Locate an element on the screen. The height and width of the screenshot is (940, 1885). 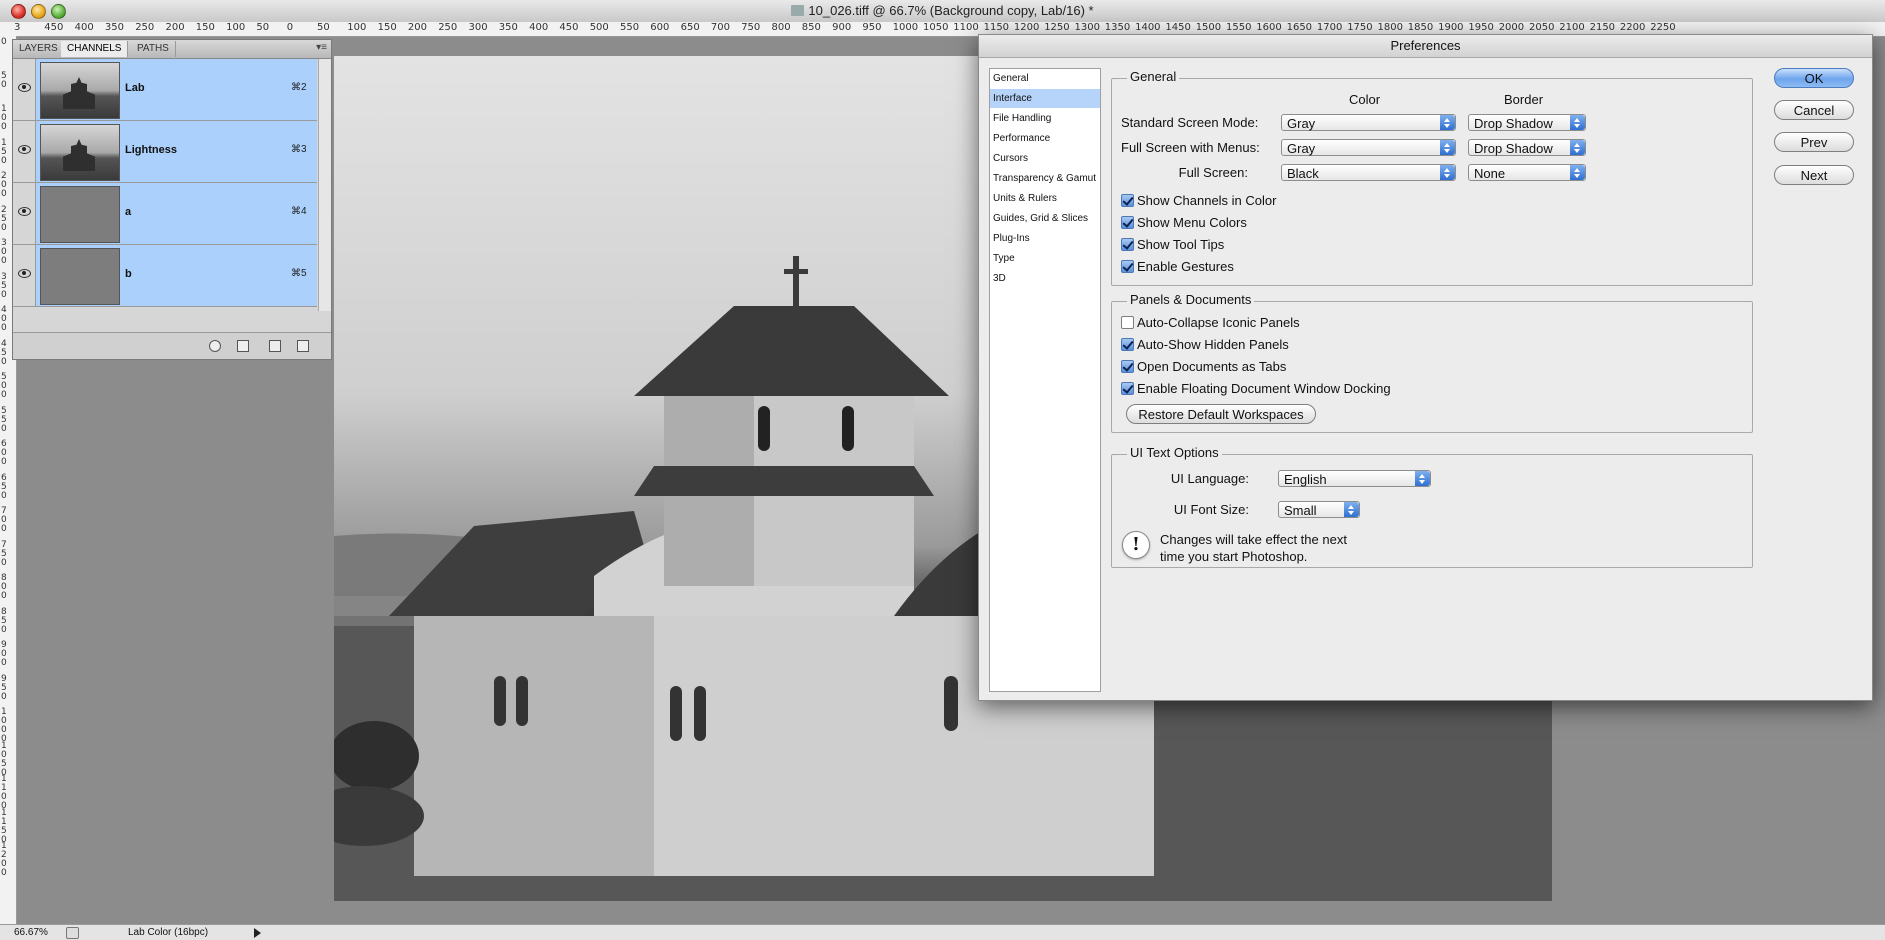
warning-icon: ! is located at coordinates (1136, 545).